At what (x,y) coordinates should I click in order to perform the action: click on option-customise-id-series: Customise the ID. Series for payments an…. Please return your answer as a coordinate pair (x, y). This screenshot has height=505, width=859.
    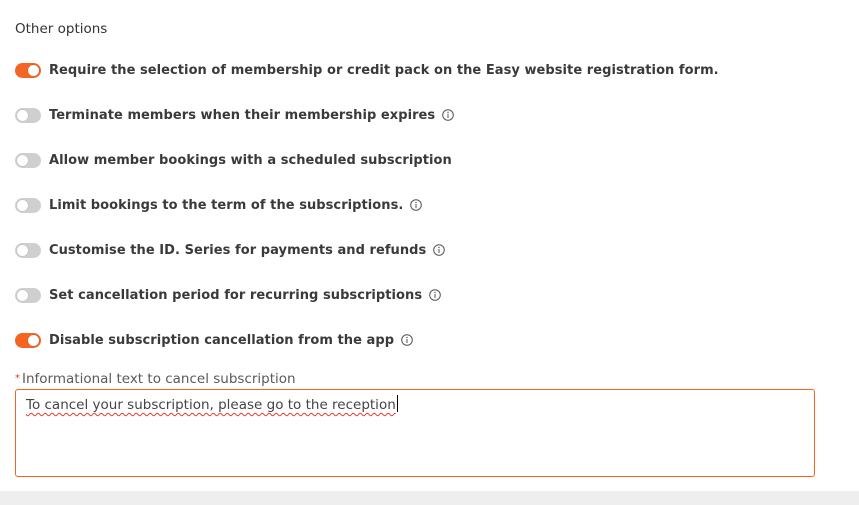
    Looking at the image, I should click on (230, 250).